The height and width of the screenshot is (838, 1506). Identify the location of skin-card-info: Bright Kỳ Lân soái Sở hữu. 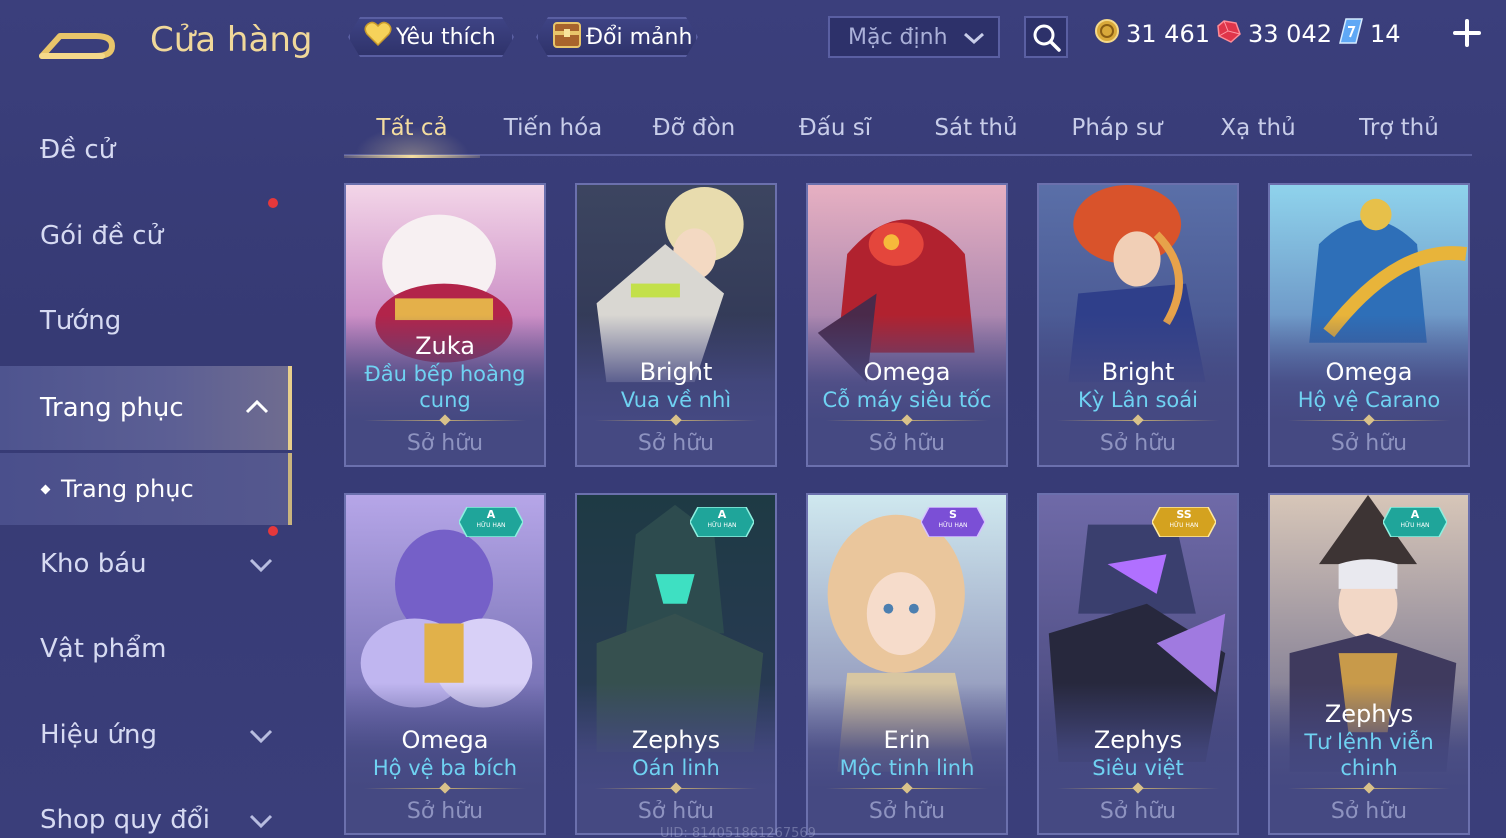
(1138, 411).